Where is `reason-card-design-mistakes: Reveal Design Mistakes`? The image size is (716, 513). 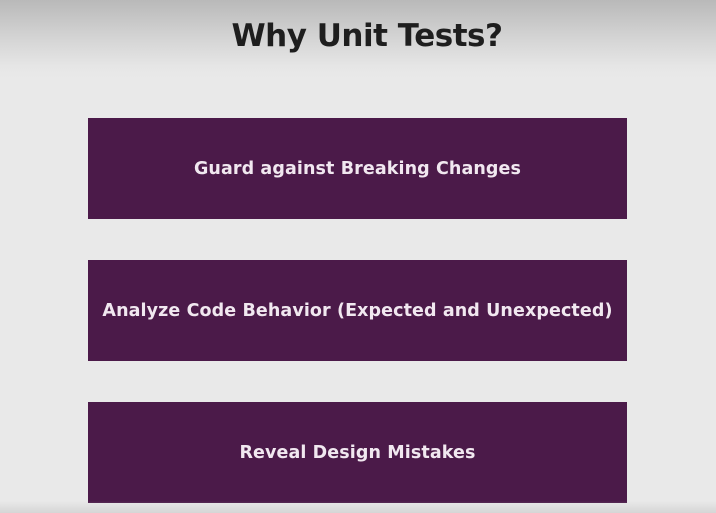 reason-card-design-mistakes: Reveal Design Mistakes is located at coordinates (357, 452).